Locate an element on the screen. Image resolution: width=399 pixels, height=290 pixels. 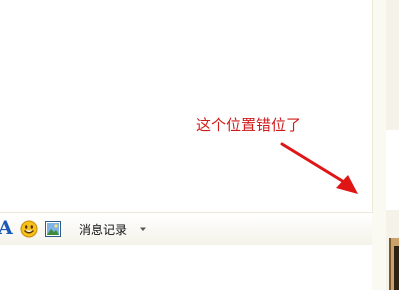
right-panel-white-strip is located at coordinates (392, 170).